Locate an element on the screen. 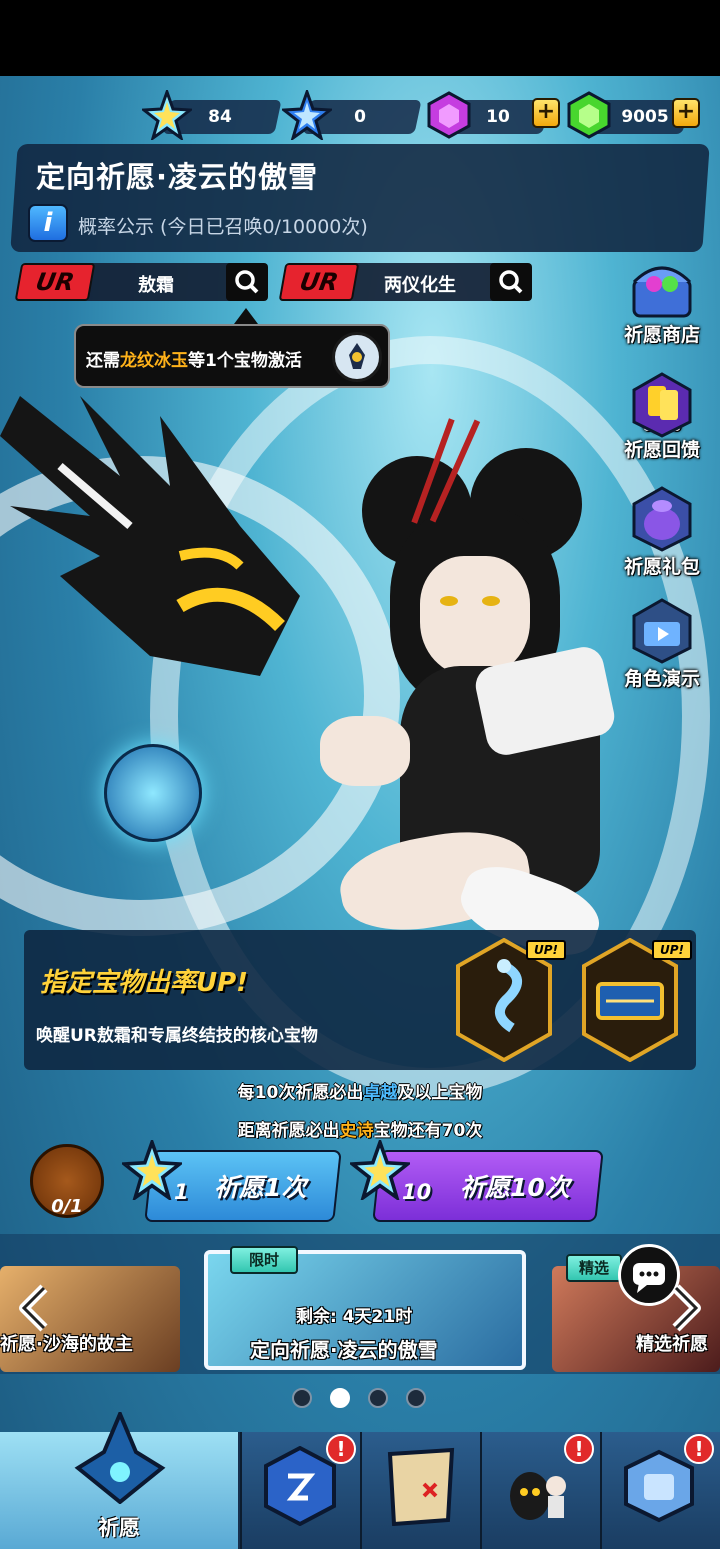 The image size is (720, 1549). dragon-jade-icon is located at coordinates (357, 357).